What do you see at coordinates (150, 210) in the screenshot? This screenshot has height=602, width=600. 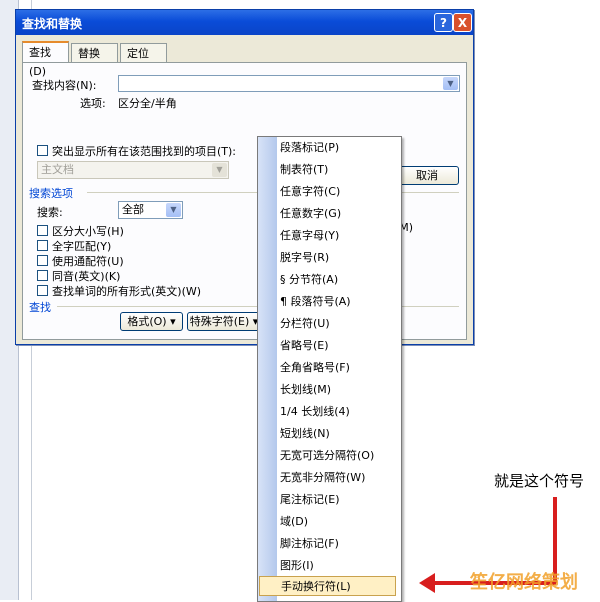 I see `search-direction-select: 全部 ▼` at bounding box center [150, 210].